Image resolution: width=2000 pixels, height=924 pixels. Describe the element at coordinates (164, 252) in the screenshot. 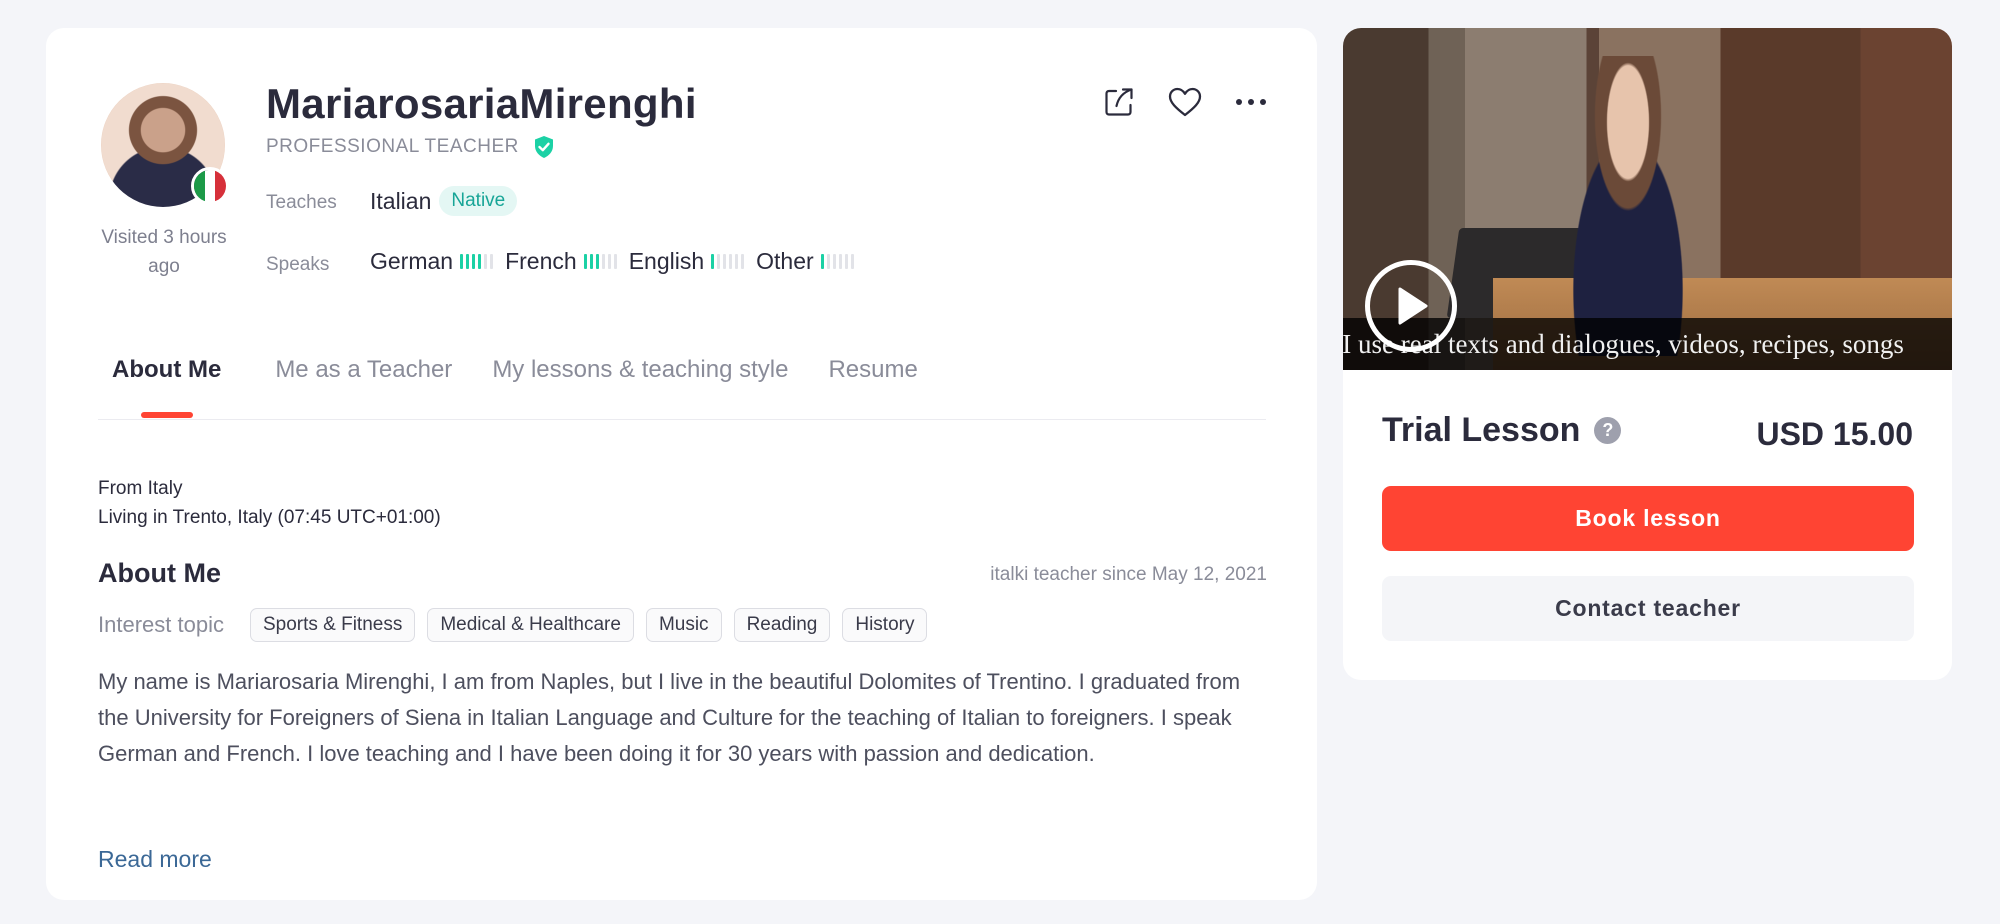

I see `last-visited: Visited 3 hours ago` at that location.